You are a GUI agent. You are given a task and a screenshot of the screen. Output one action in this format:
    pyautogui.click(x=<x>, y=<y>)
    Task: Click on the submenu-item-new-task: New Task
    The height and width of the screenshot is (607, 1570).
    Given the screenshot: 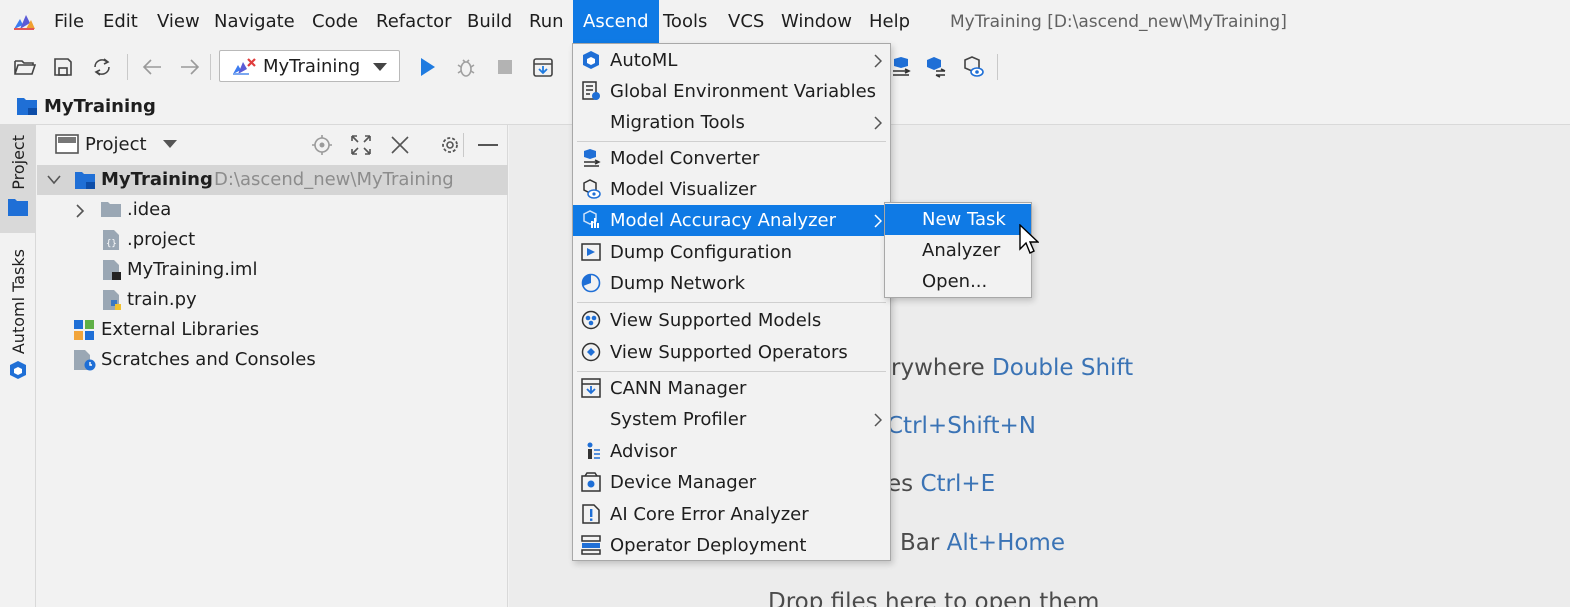 What is the action you would take?
    pyautogui.click(x=958, y=219)
    